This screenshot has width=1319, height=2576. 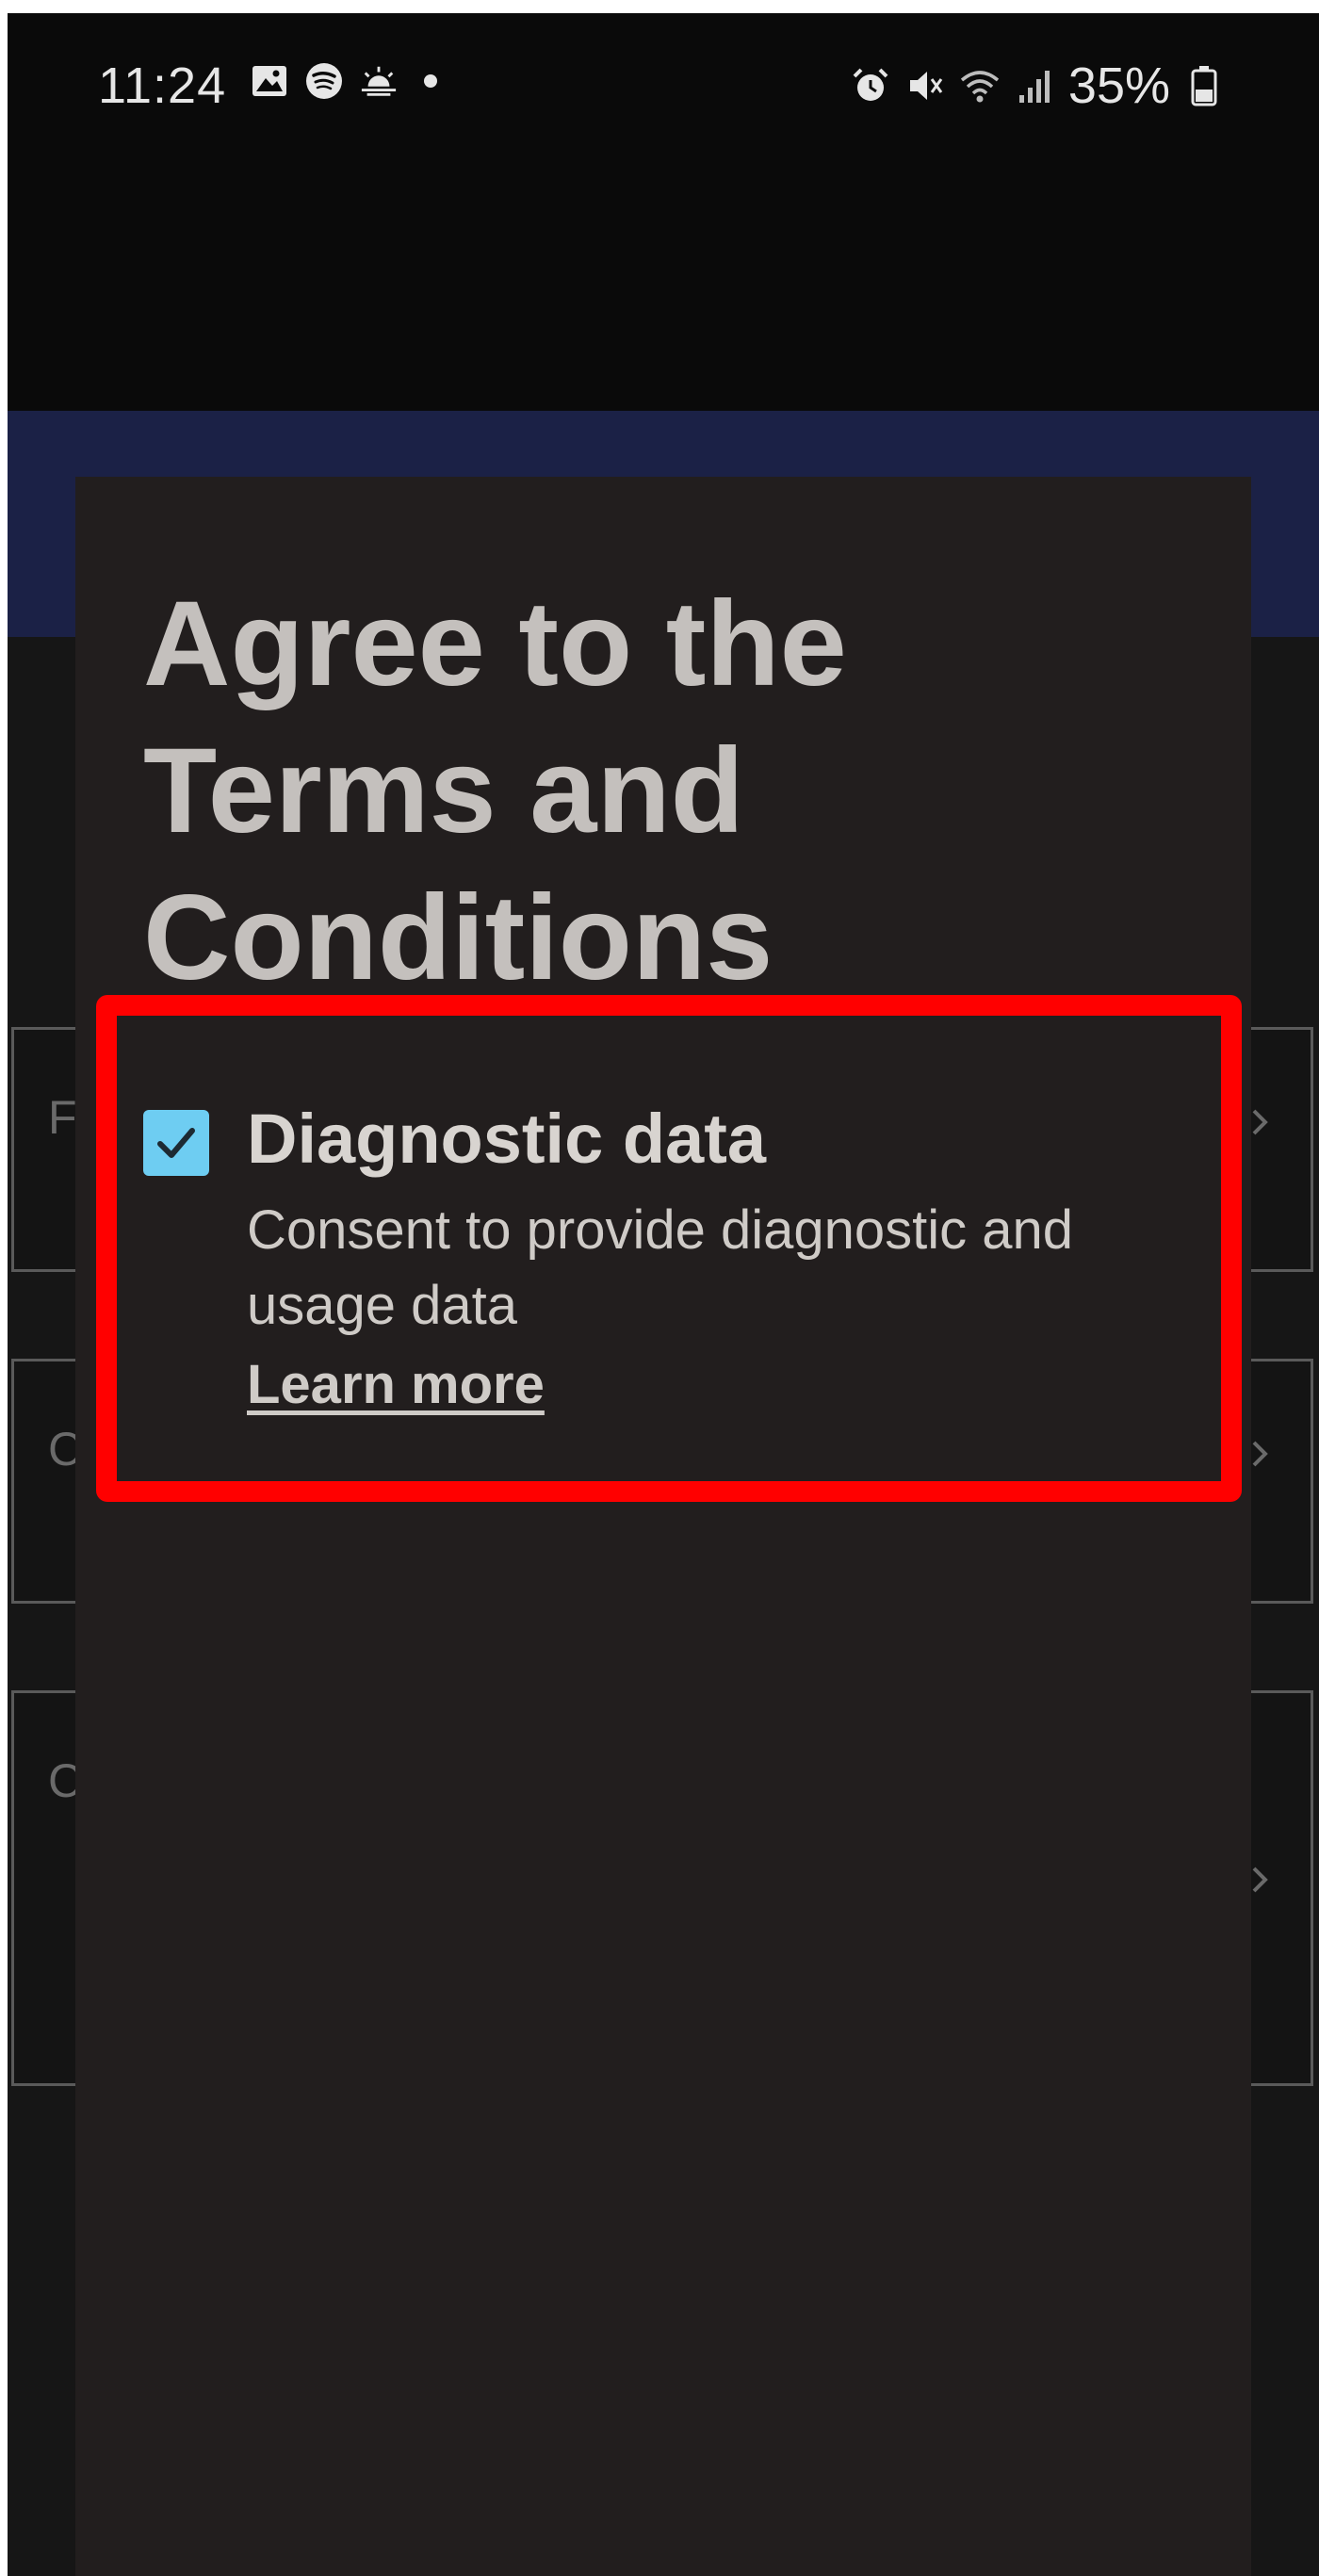 I want to click on status-bar: 11:24 35%, so click(x=663, y=88).